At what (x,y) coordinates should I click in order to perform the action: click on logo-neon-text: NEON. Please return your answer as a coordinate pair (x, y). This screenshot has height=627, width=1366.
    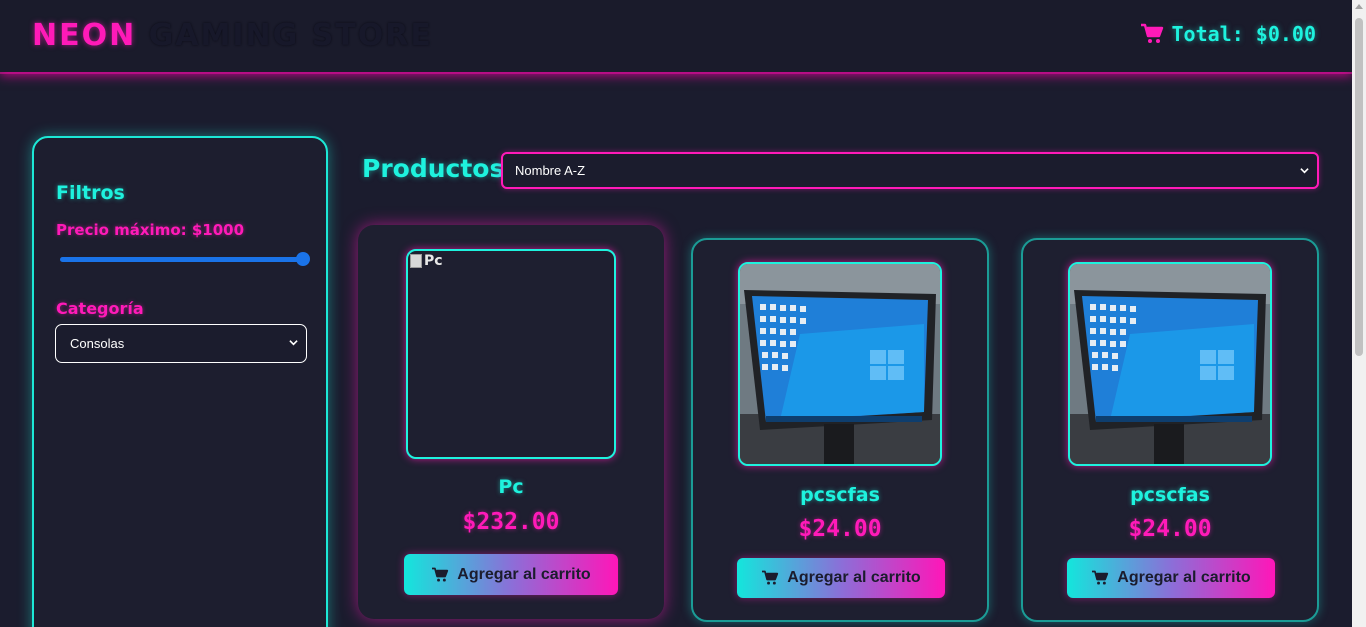
    Looking at the image, I should click on (84, 35).